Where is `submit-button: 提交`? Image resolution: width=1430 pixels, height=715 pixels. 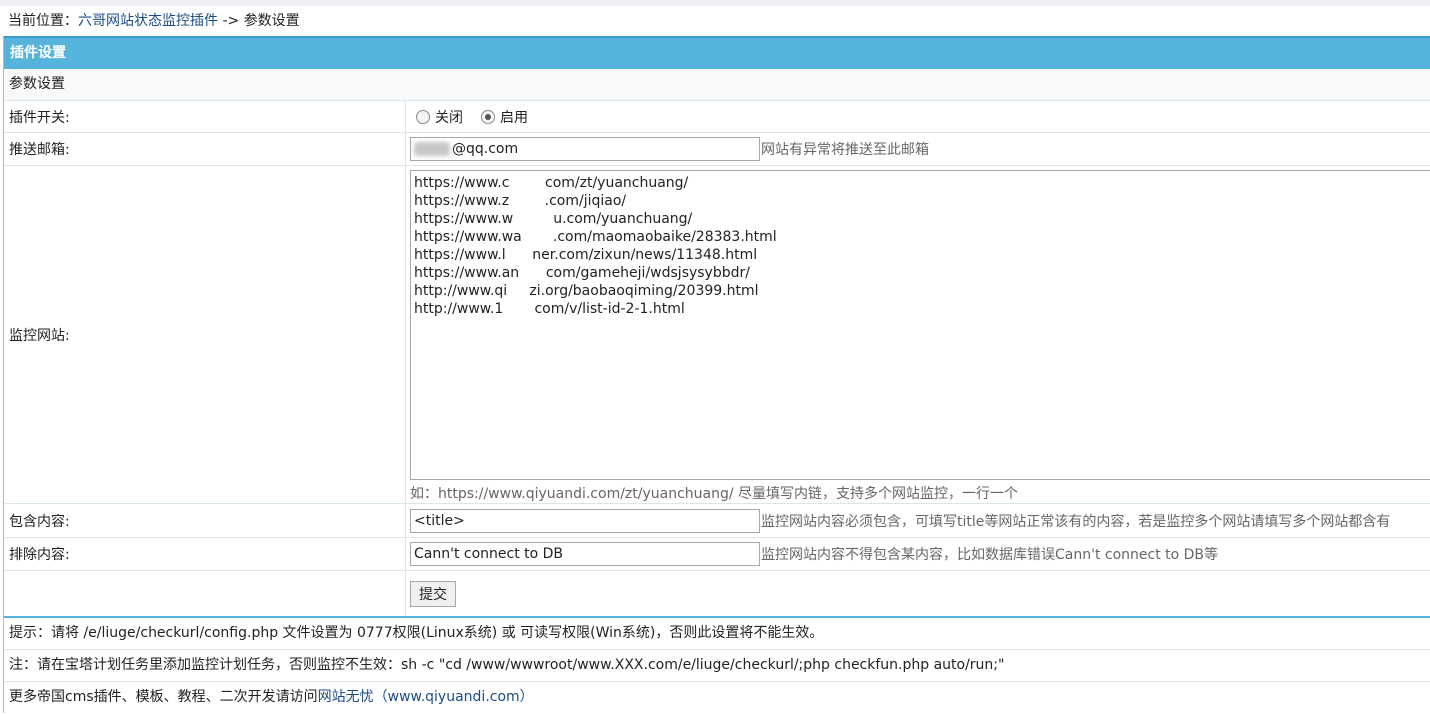
submit-button: 提交 is located at coordinates (433, 593).